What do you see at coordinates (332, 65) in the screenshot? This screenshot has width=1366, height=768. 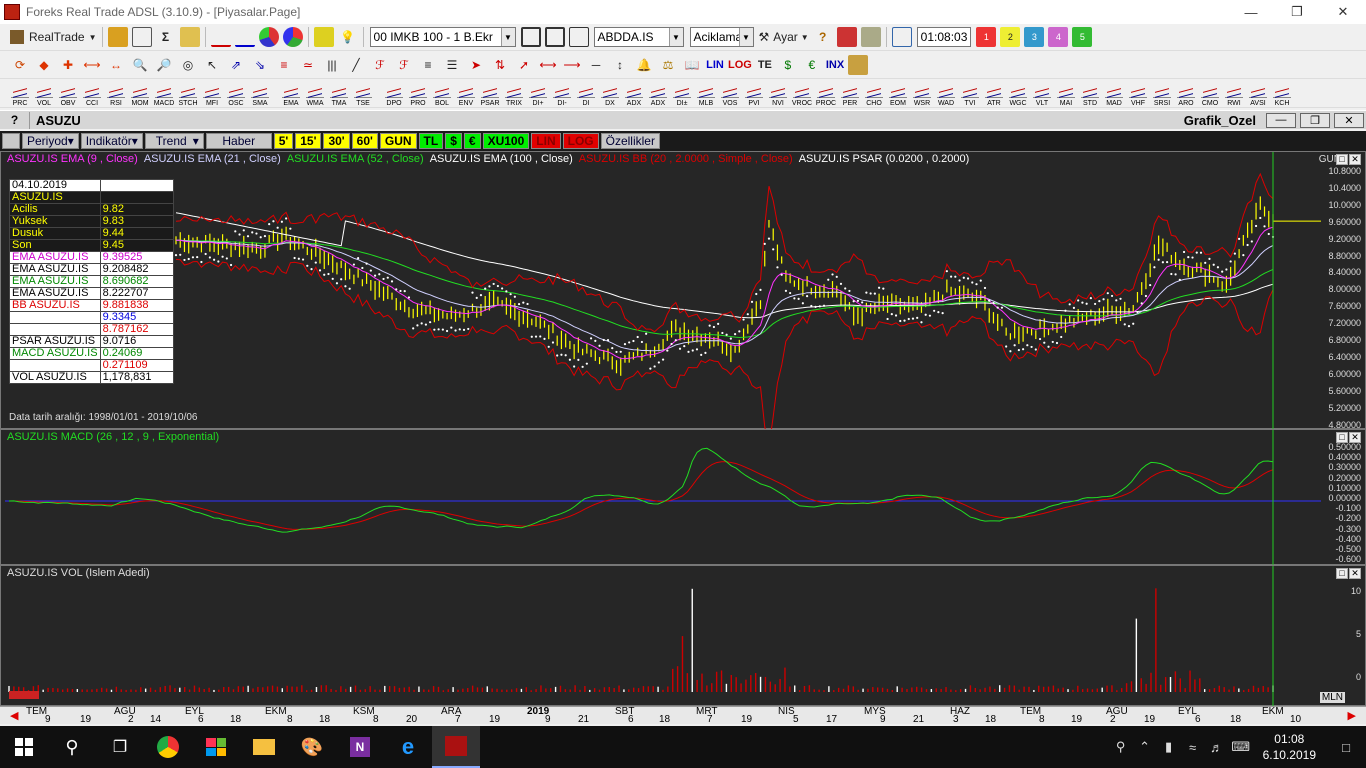 I see `cycle-lines-icon: |||` at bounding box center [332, 65].